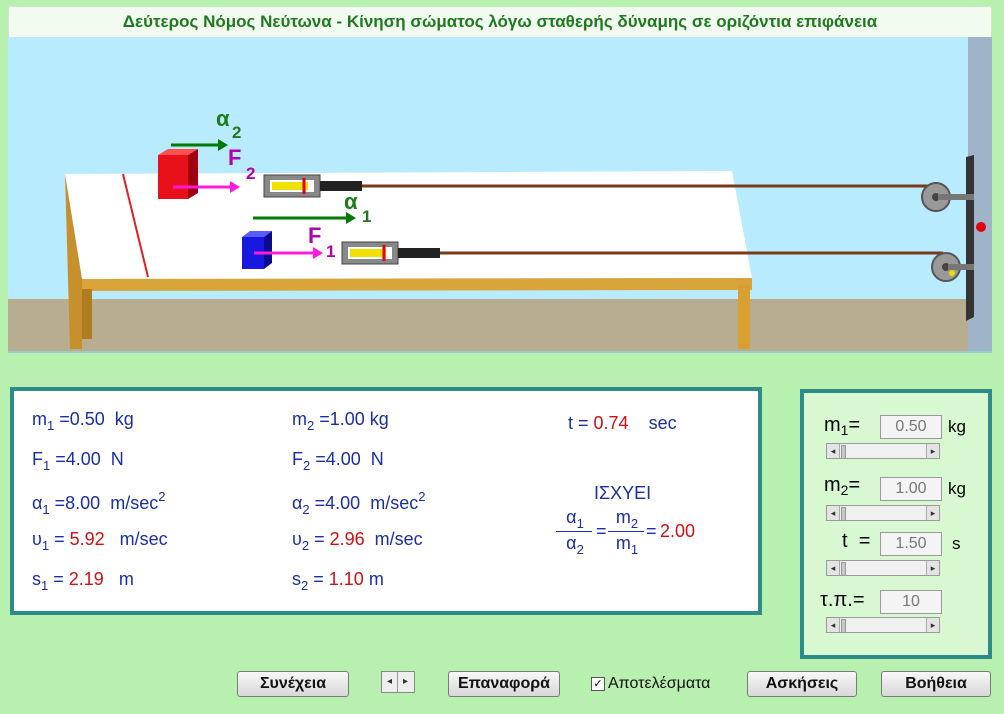  I want to click on a2-result: α2 =4.00 m/sec2, so click(359, 503).